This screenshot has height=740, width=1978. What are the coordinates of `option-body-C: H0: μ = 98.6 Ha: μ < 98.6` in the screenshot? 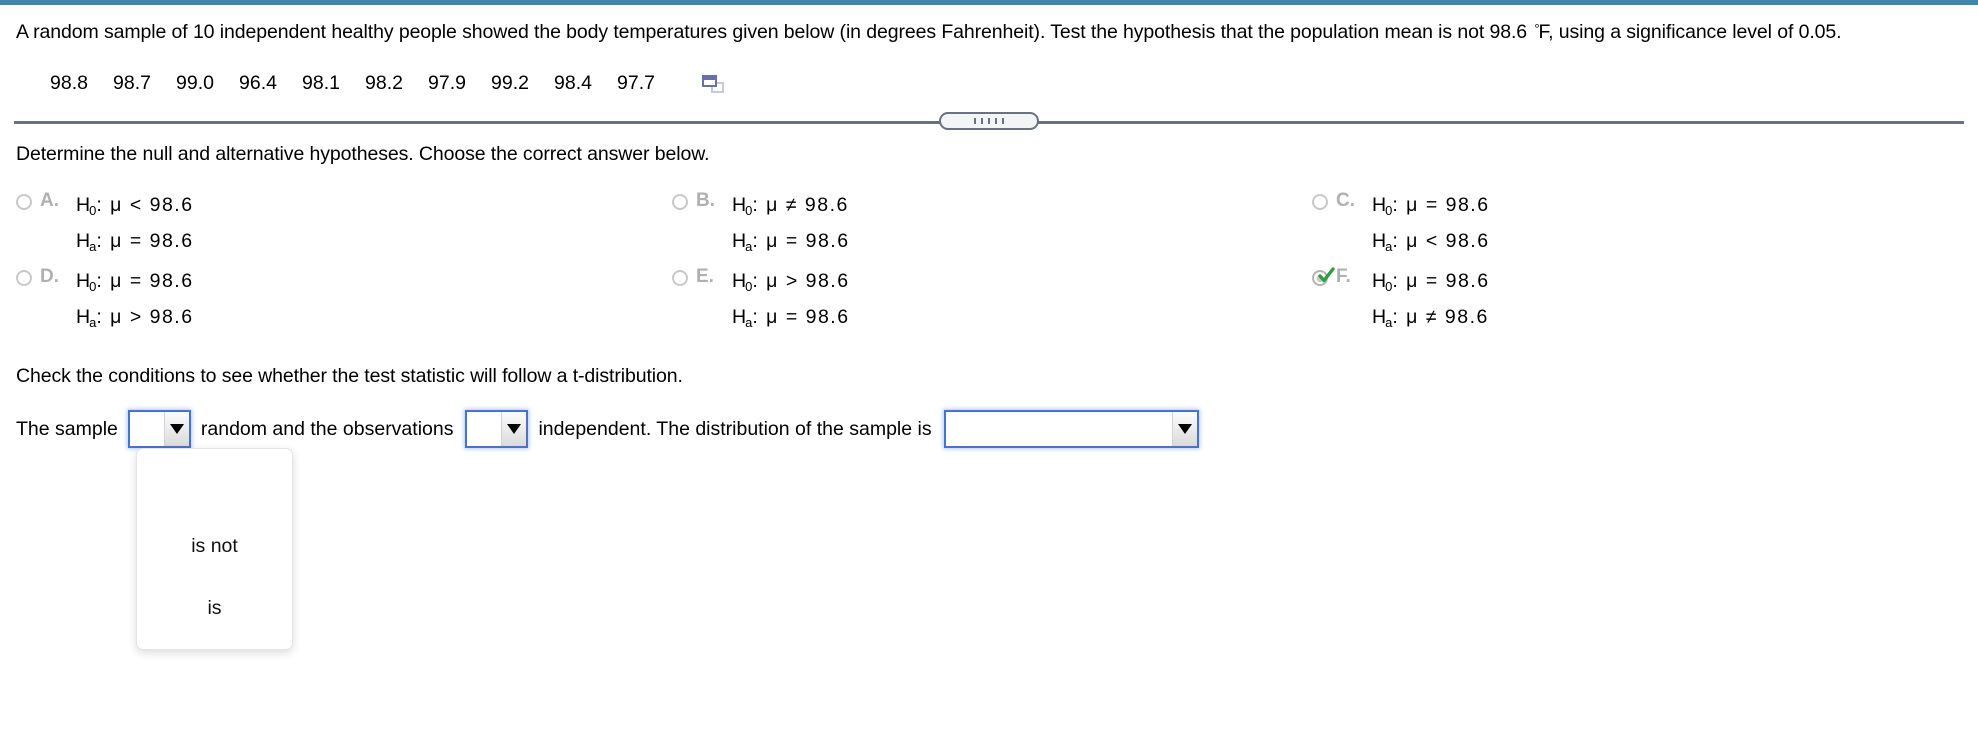 It's located at (1431, 226).